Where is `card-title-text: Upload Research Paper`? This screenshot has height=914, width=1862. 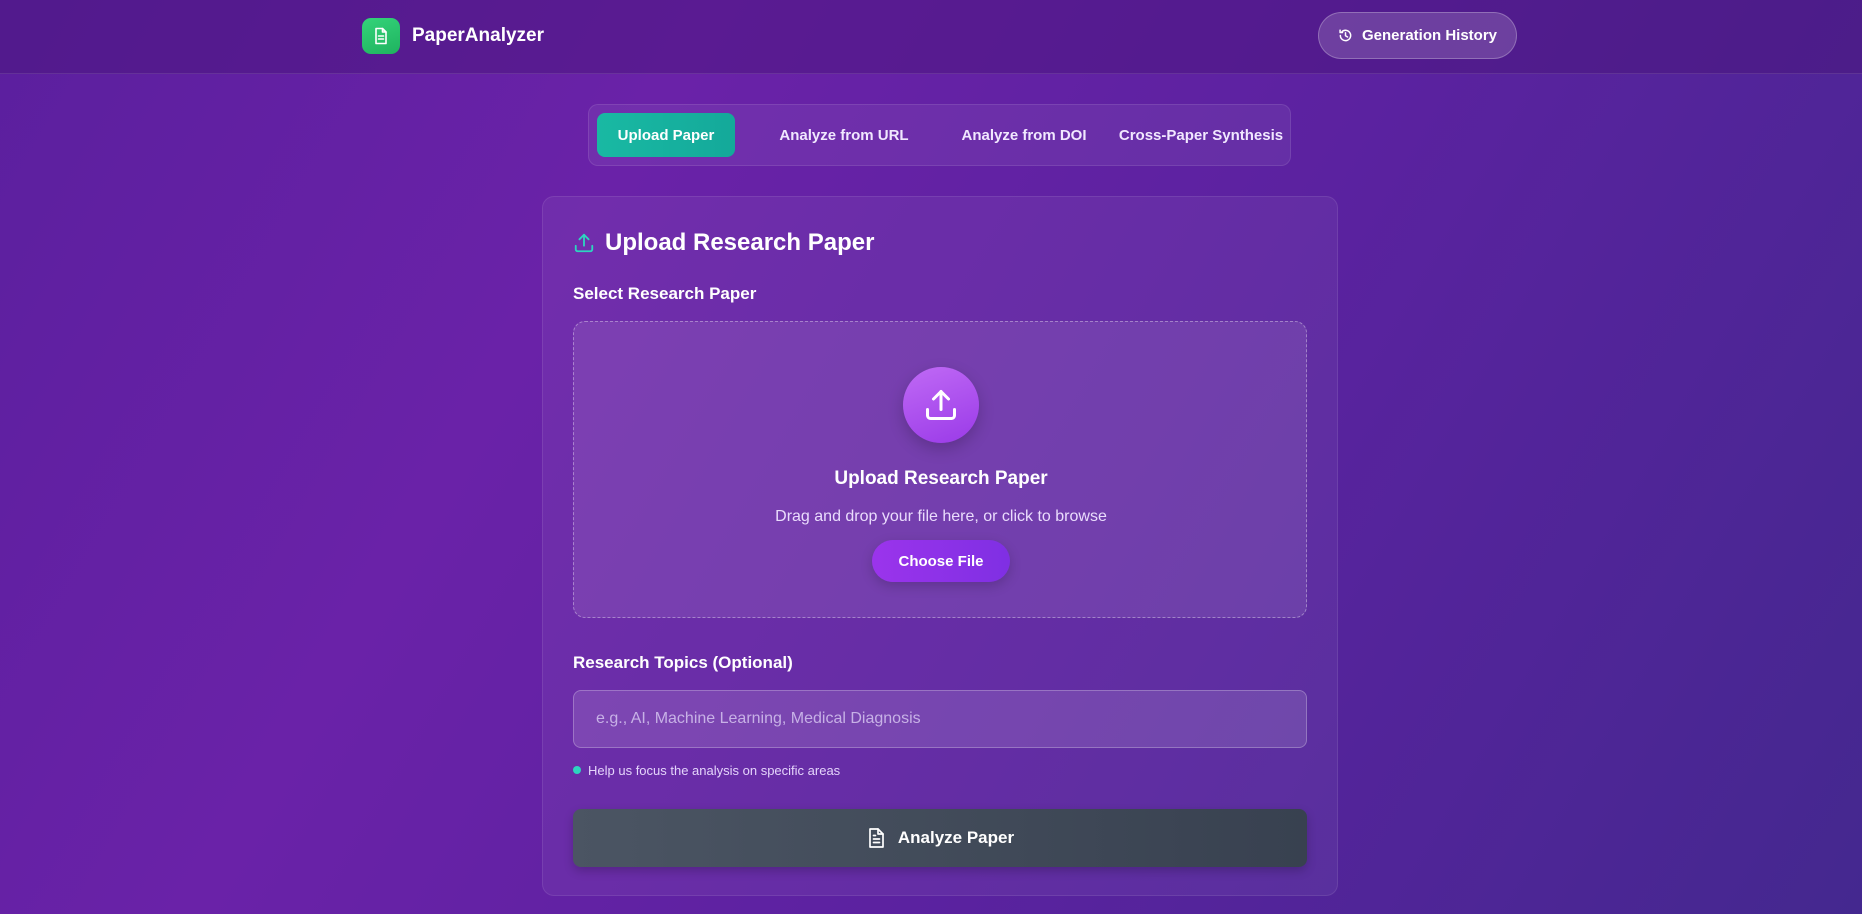
card-title-text: Upload Research Paper is located at coordinates (740, 242).